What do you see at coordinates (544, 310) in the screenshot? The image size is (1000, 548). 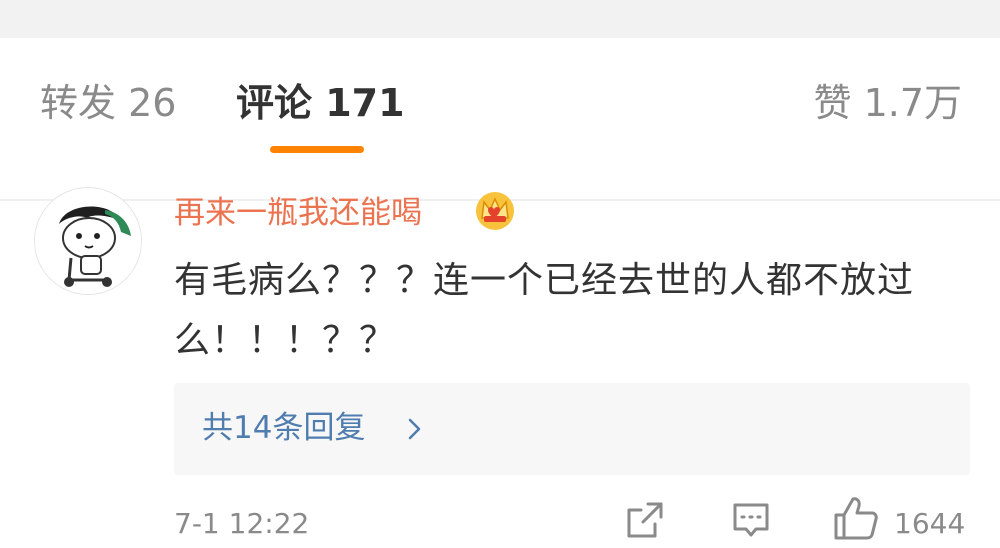 I see `comment-text: 有毛病么？？？连一个已经去世的人都不放过么！！！？？` at bounding box center [544, 310].